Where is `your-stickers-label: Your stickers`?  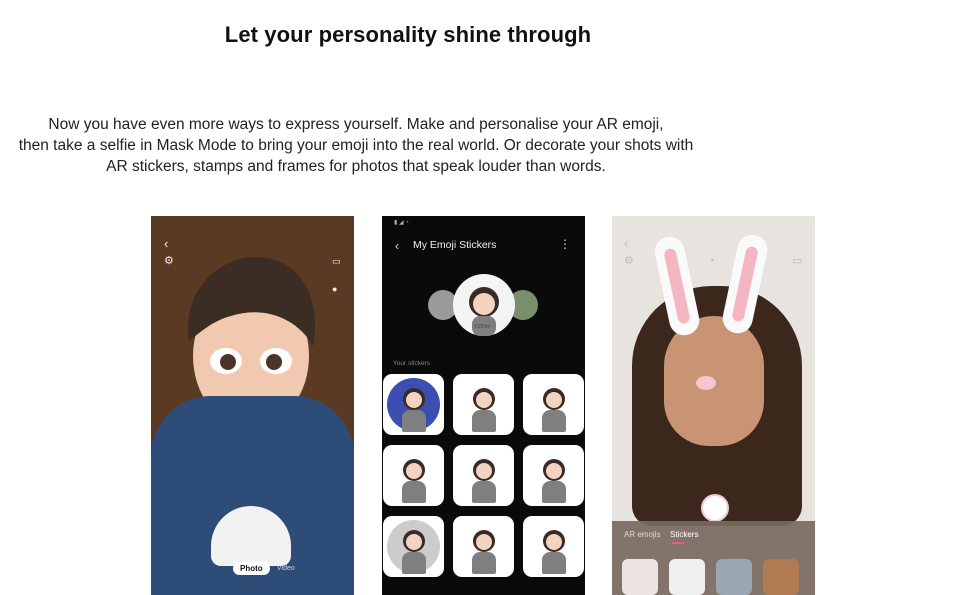 your-stickers-label: Your stickers is located at coordinates (411, 363).